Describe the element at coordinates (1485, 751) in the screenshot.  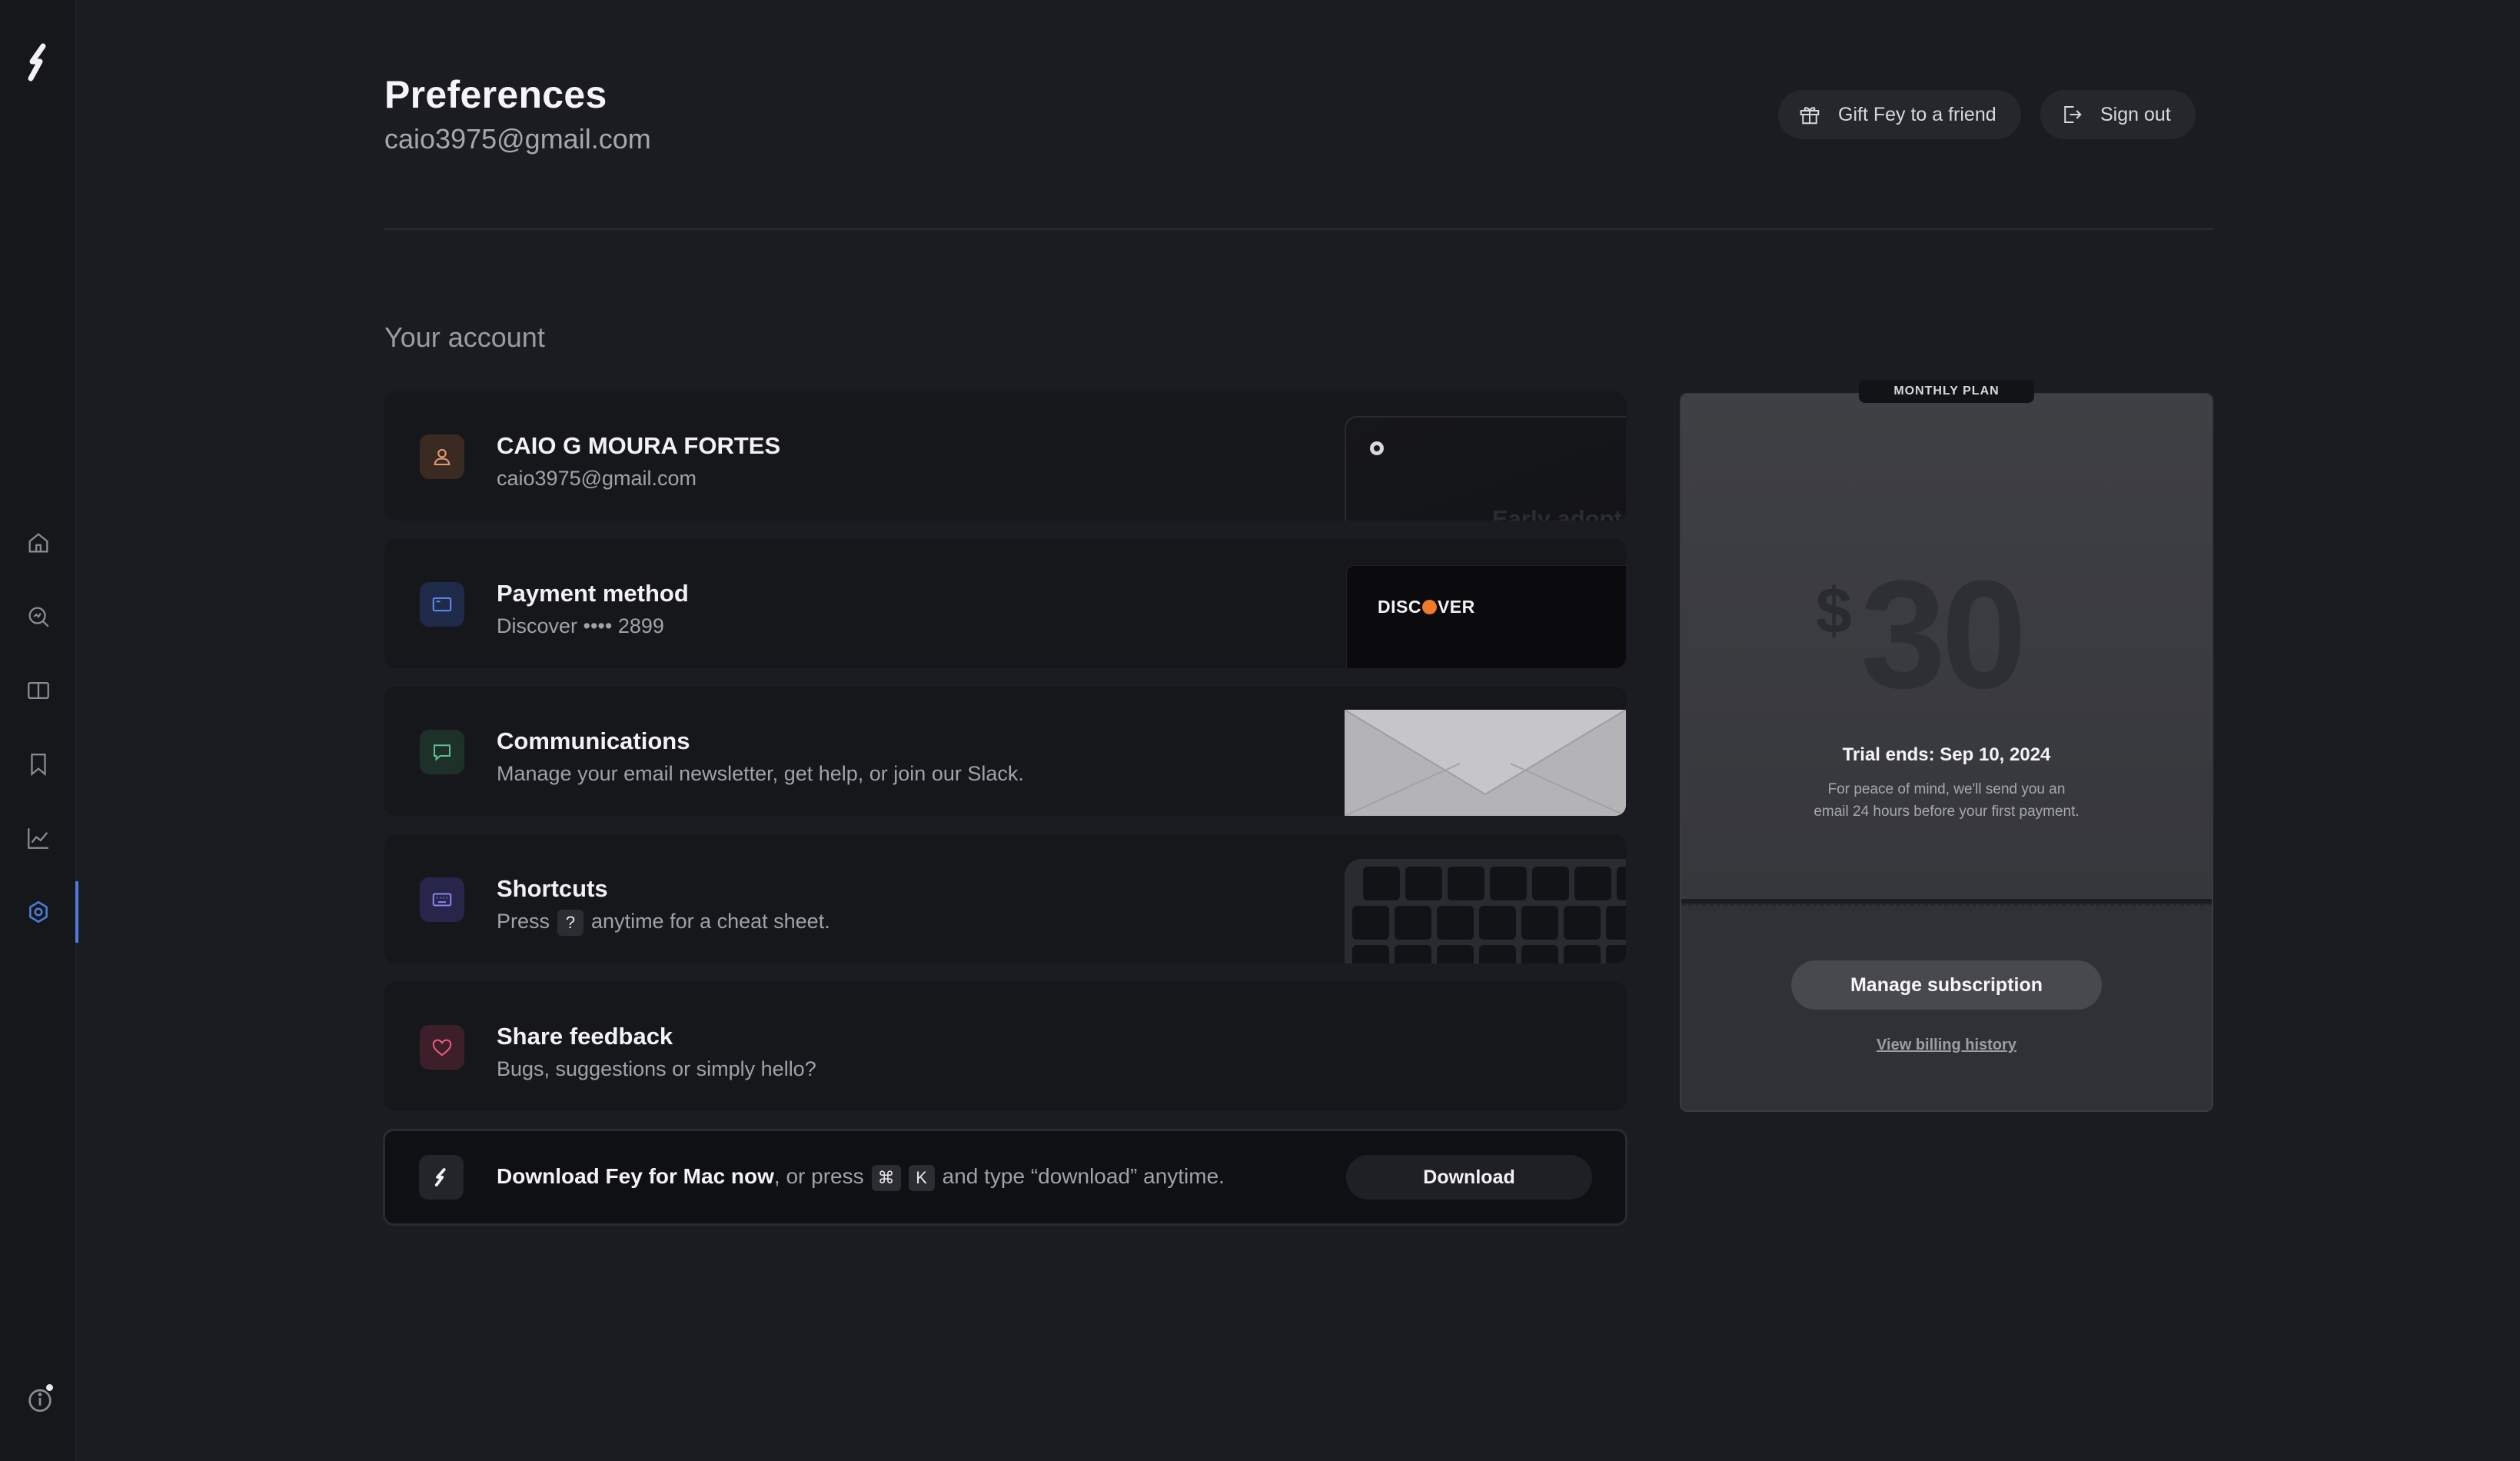
I see `envelope-visual` at that location.